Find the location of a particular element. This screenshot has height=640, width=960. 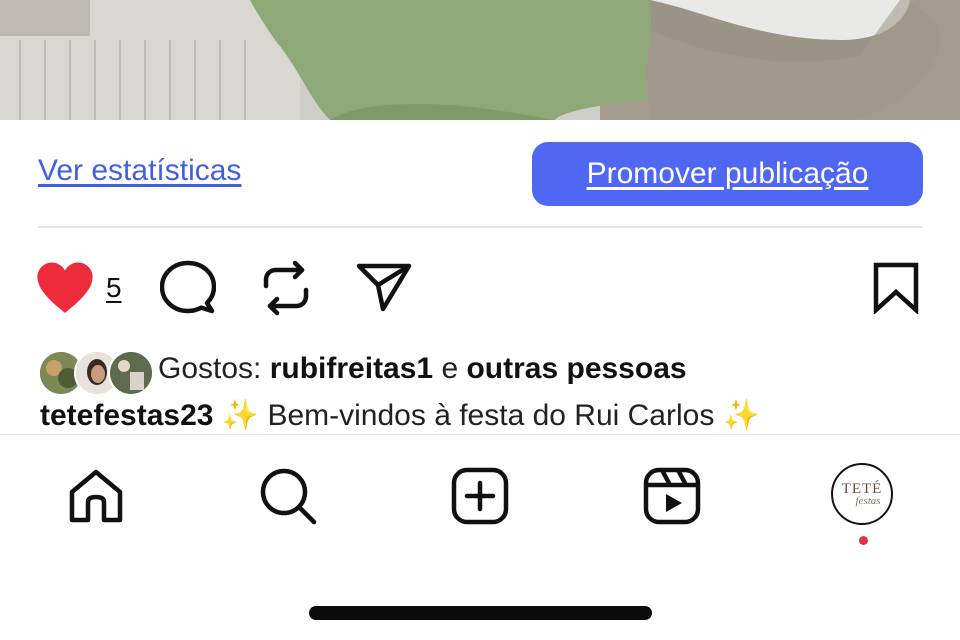

comment-icon is located at coordinates (188, 287).